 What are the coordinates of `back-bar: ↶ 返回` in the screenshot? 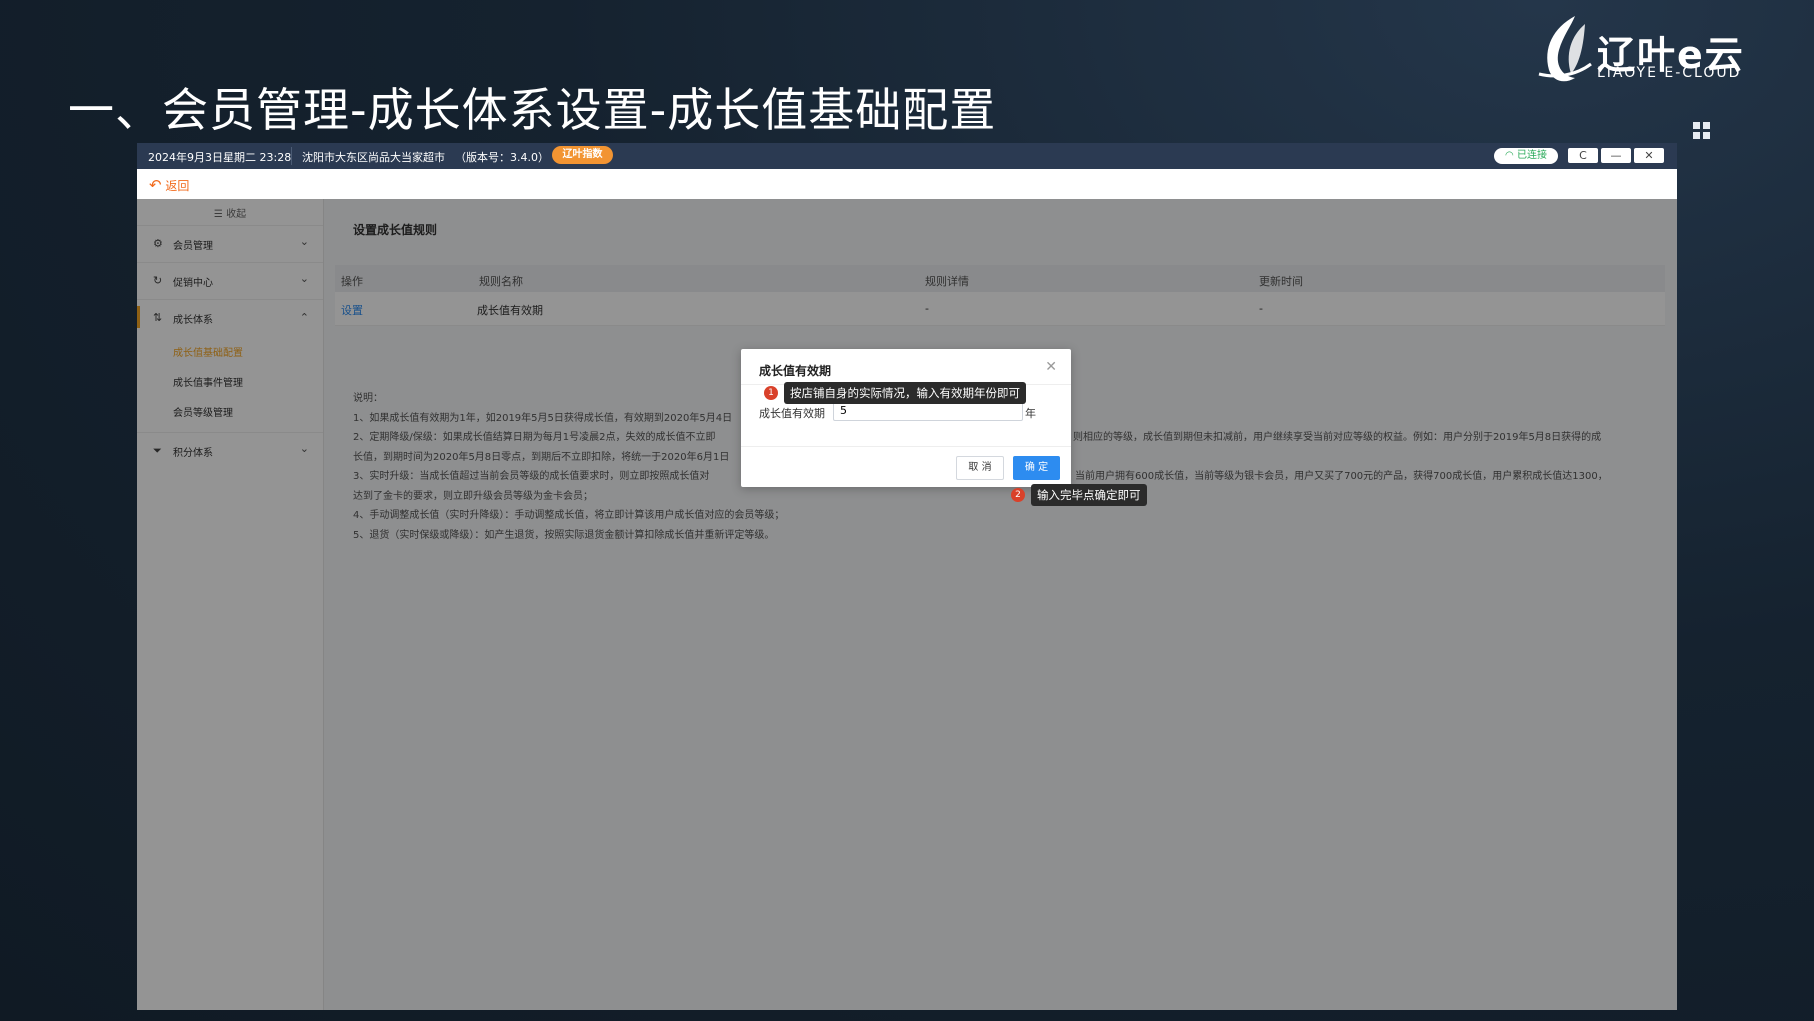 It's located at (907, 184).